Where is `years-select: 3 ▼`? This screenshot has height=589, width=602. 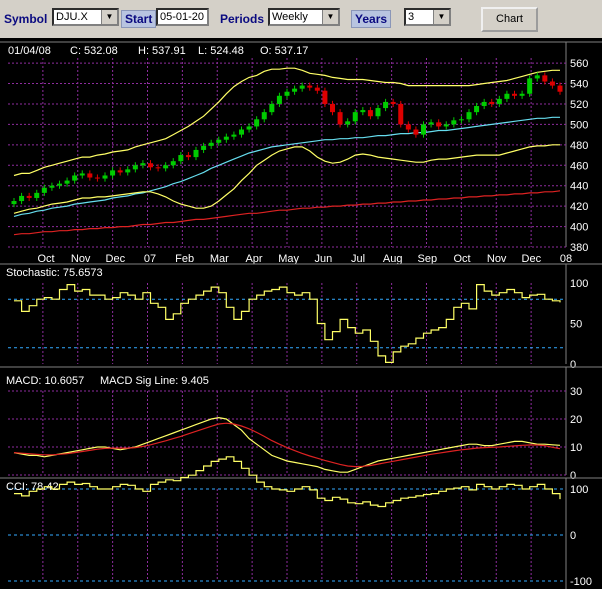 years-select: 3 ▼ is located at coordinates (427, 17).